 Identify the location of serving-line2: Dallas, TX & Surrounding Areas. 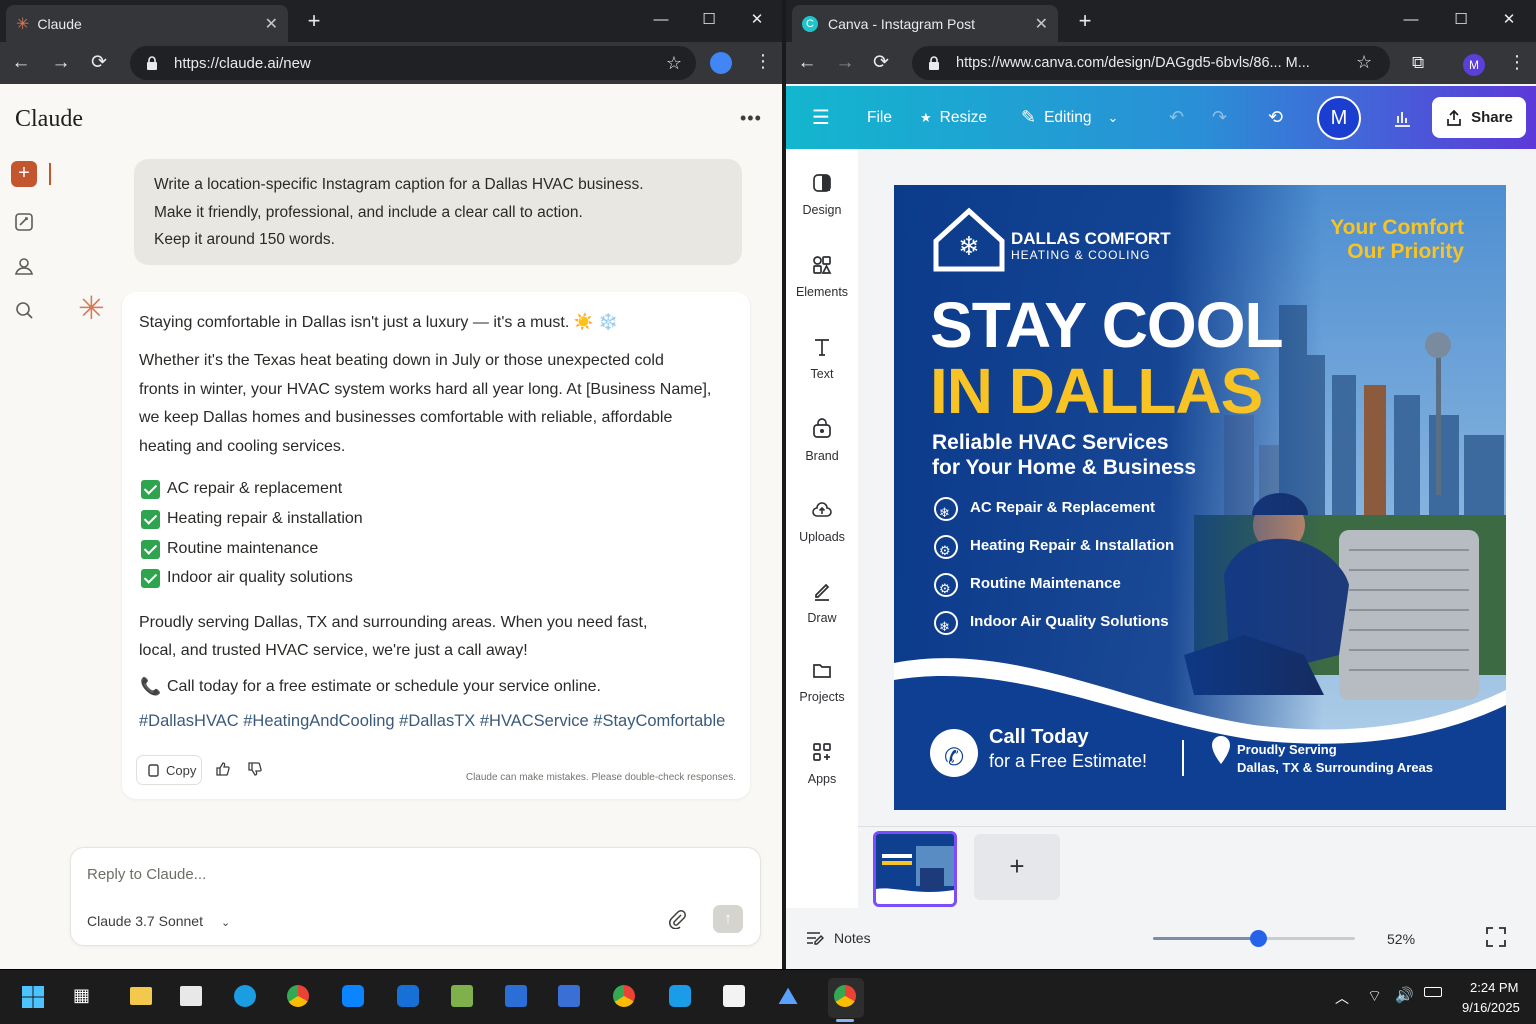
(1335, 767).